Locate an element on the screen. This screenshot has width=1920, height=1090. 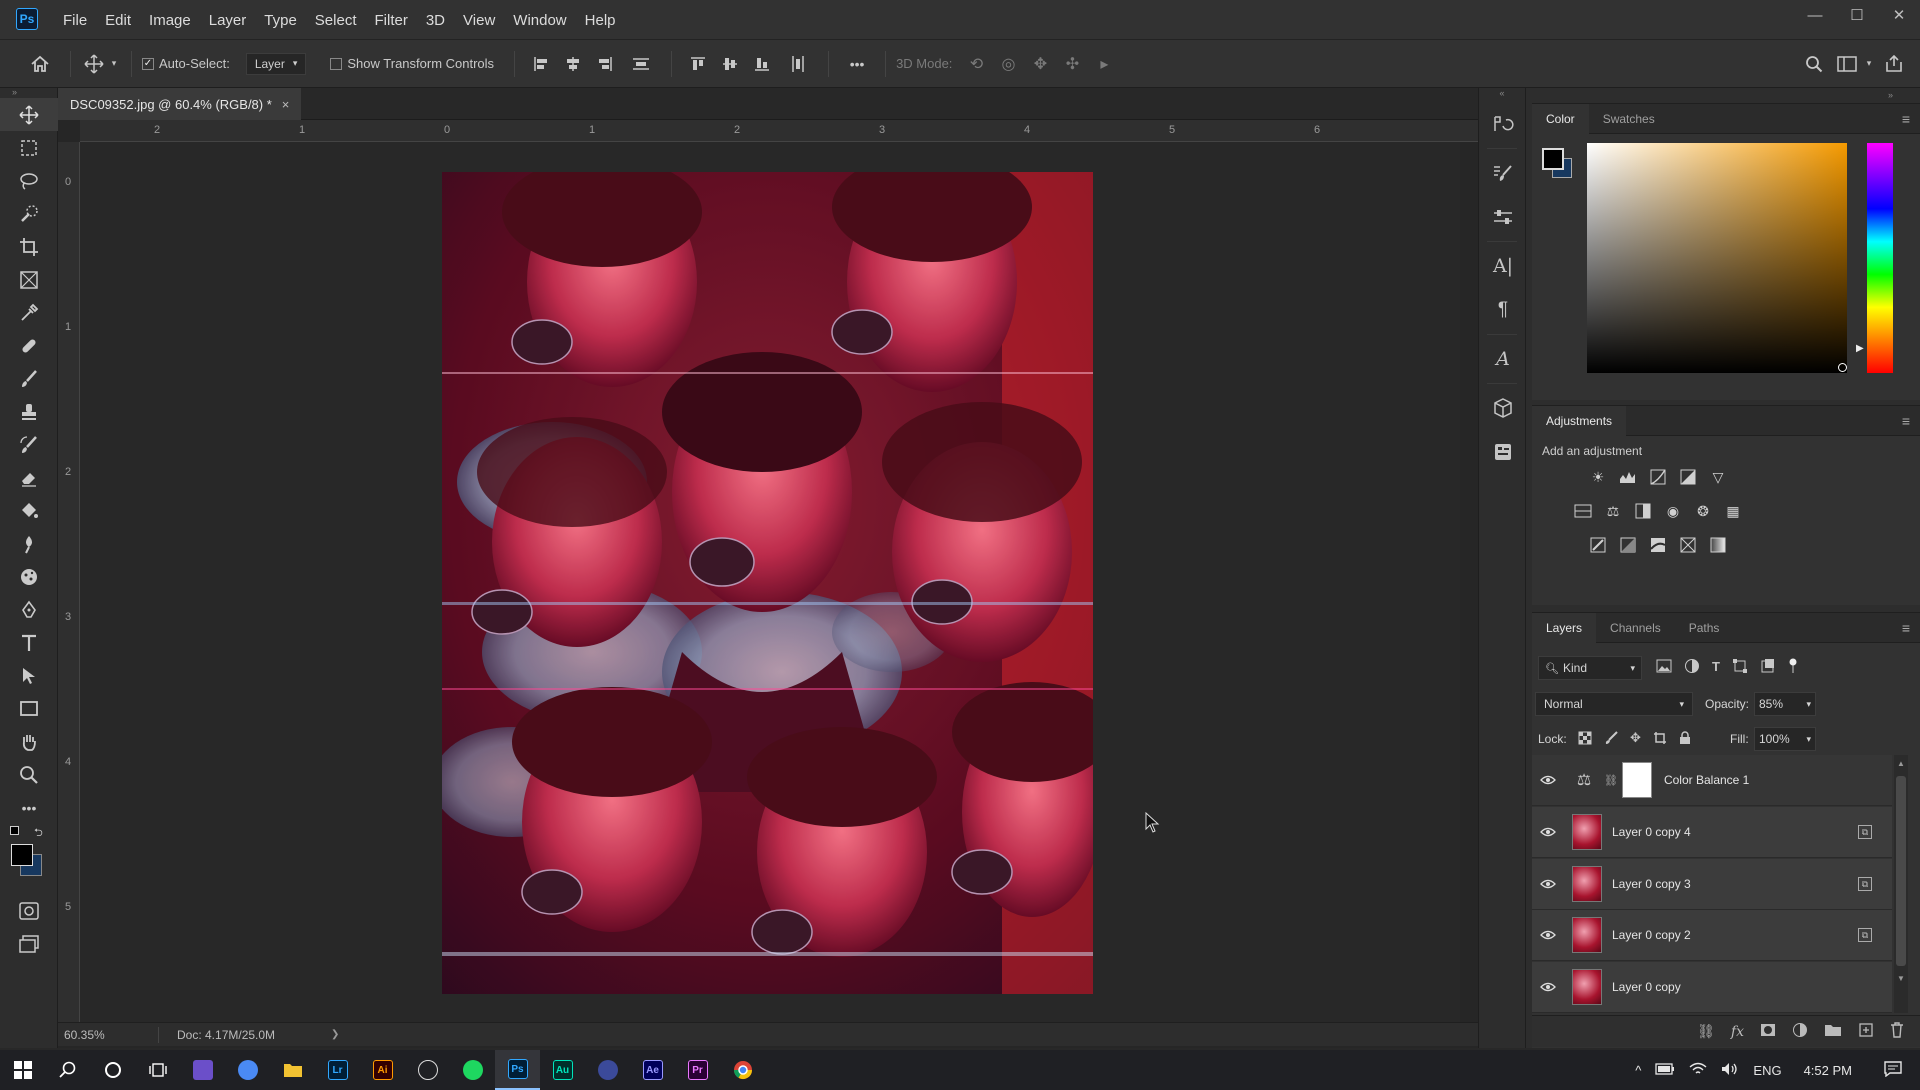
auto-select-checkbox: ✓ is located at coordinates (148, 63).